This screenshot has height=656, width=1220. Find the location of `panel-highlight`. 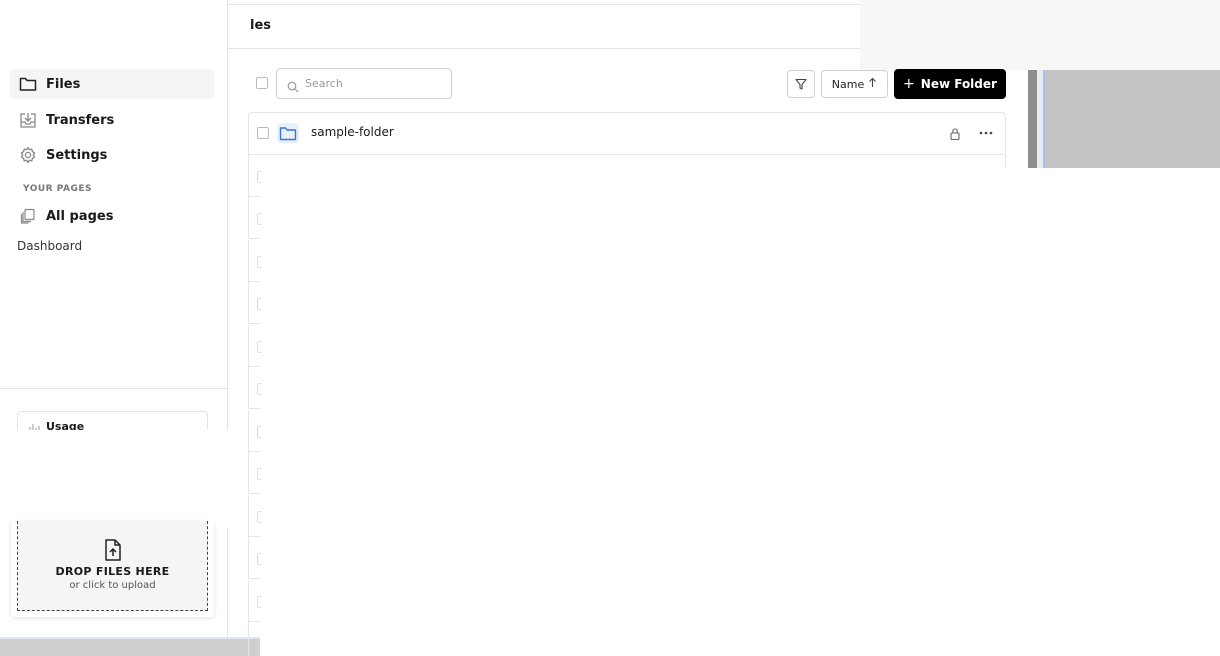

panel-highlight is located at coordinates (1044, 119).